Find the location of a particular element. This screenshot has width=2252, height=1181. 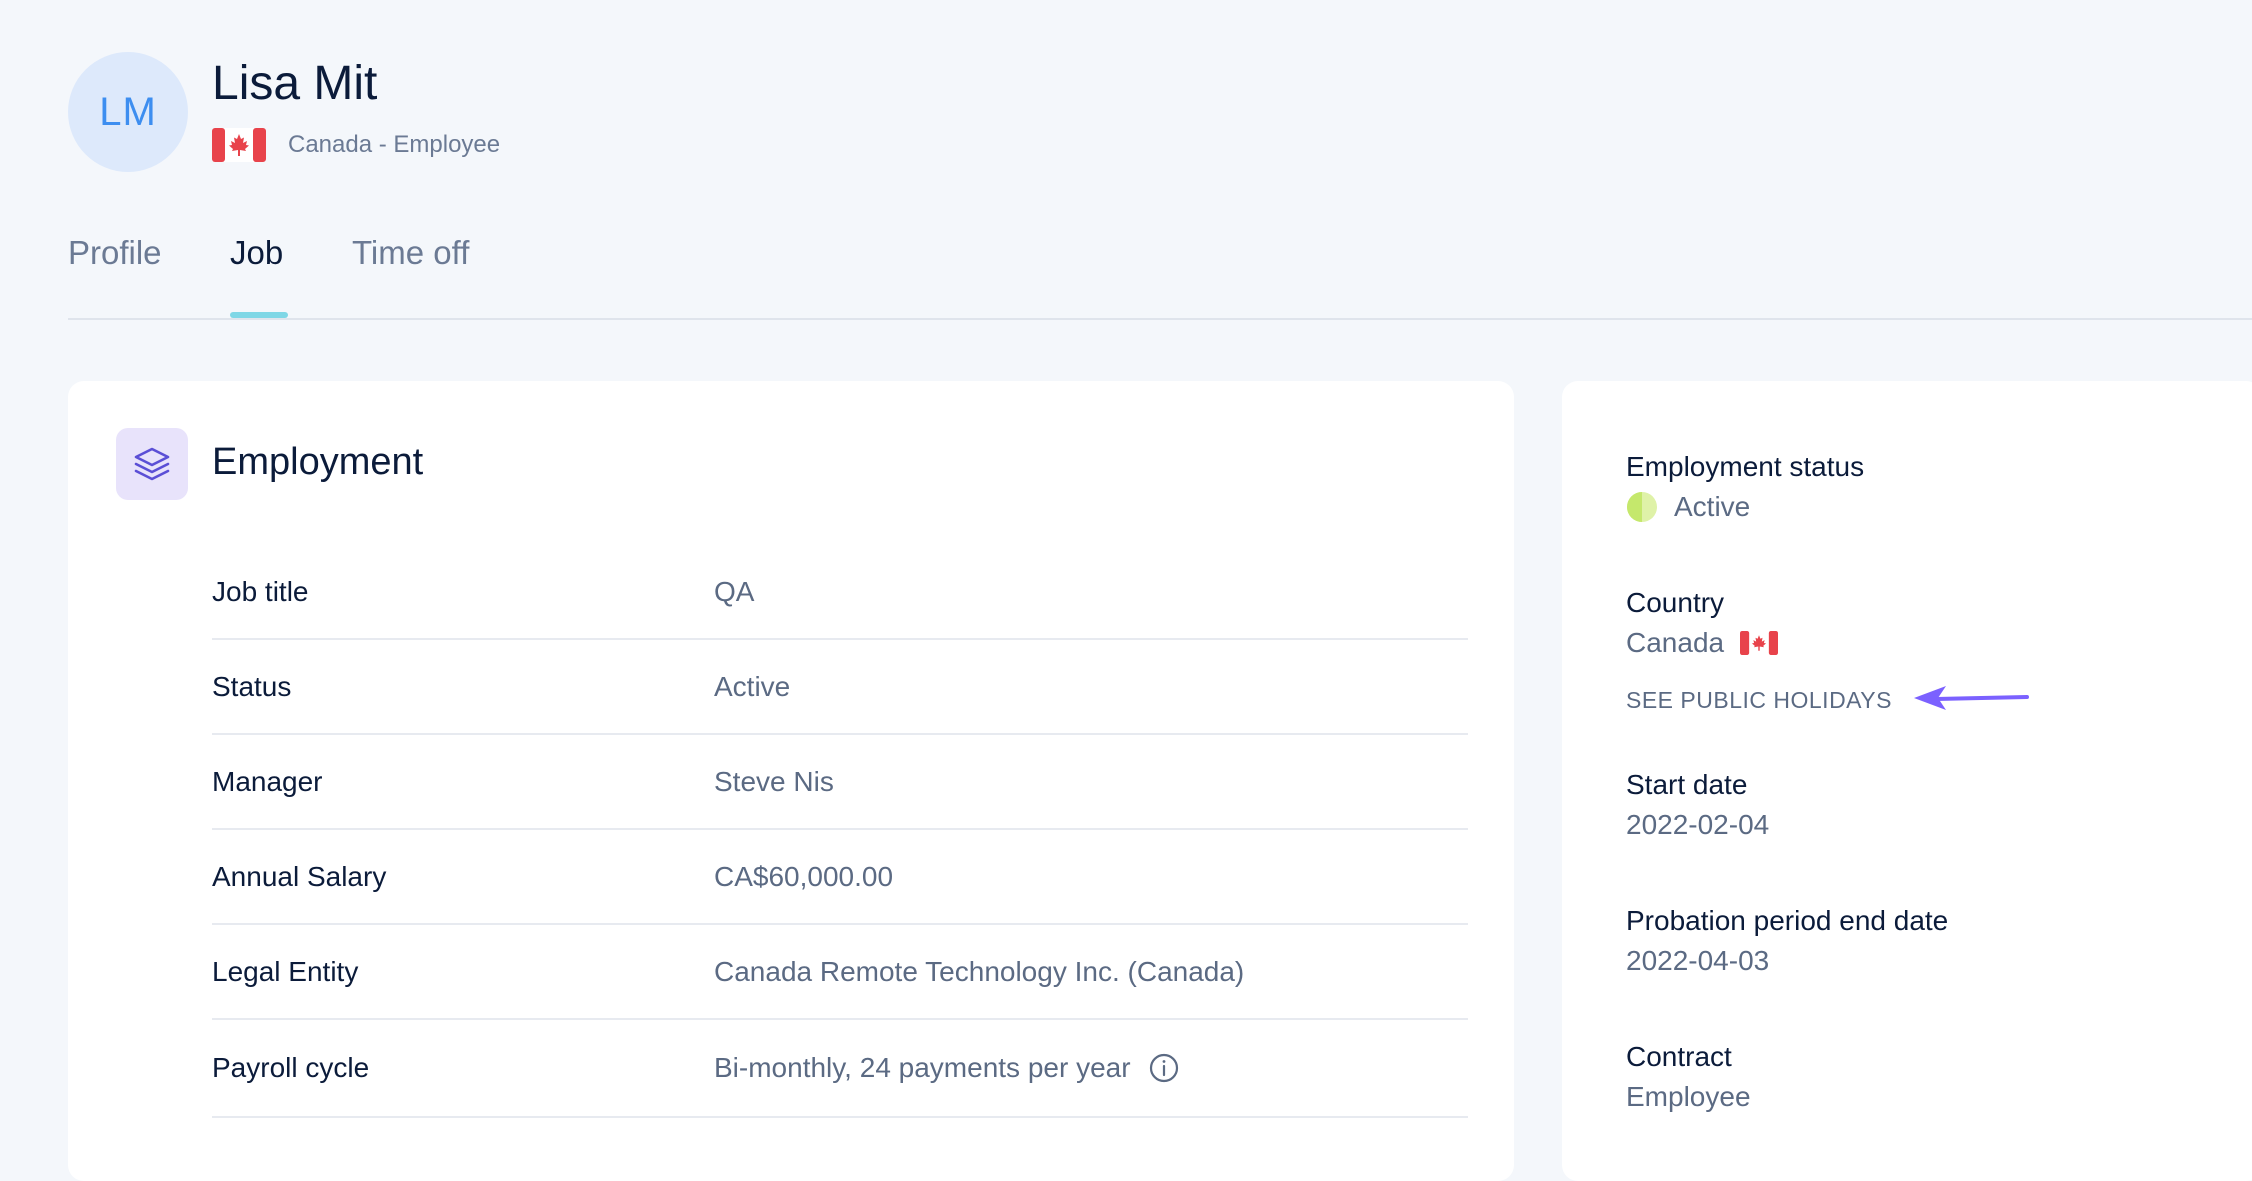

tab-bar: Profile Job Time off is located at coordinates (1160, 265).